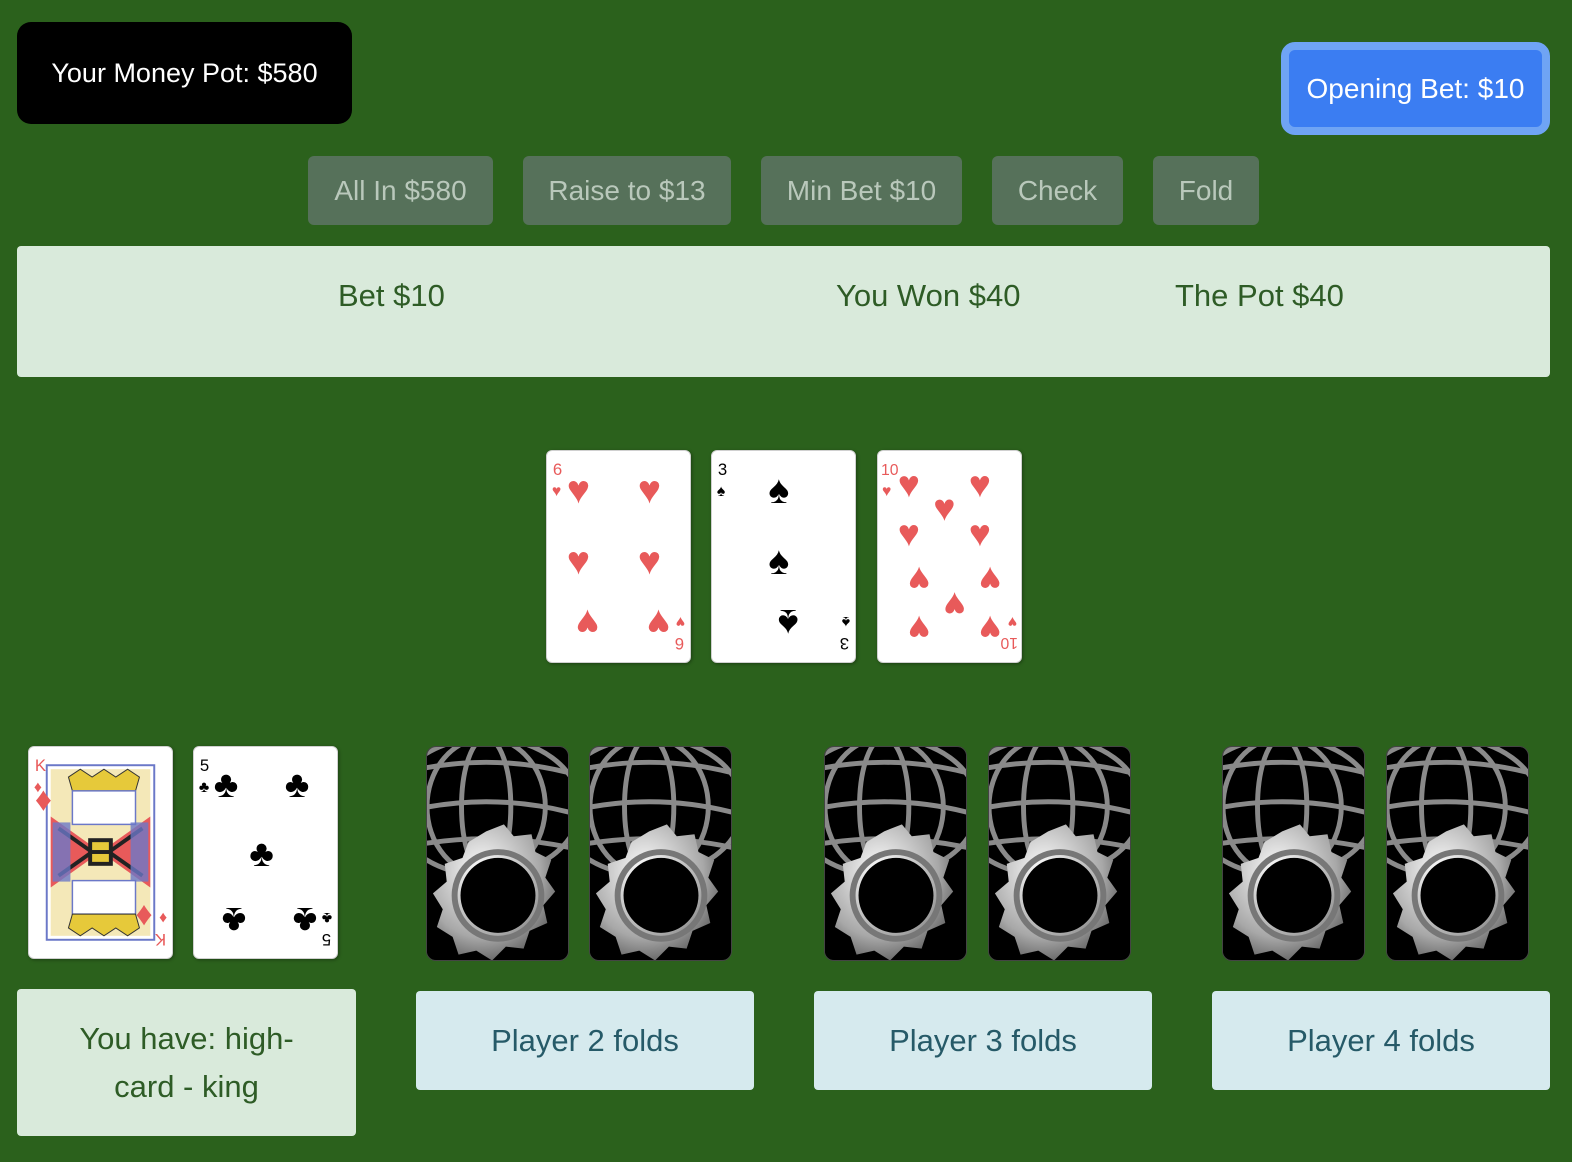  Describe the element at coordinates (983, 1040) in the screenshot. I see `player-3-status: Player 3 folds` at that location.